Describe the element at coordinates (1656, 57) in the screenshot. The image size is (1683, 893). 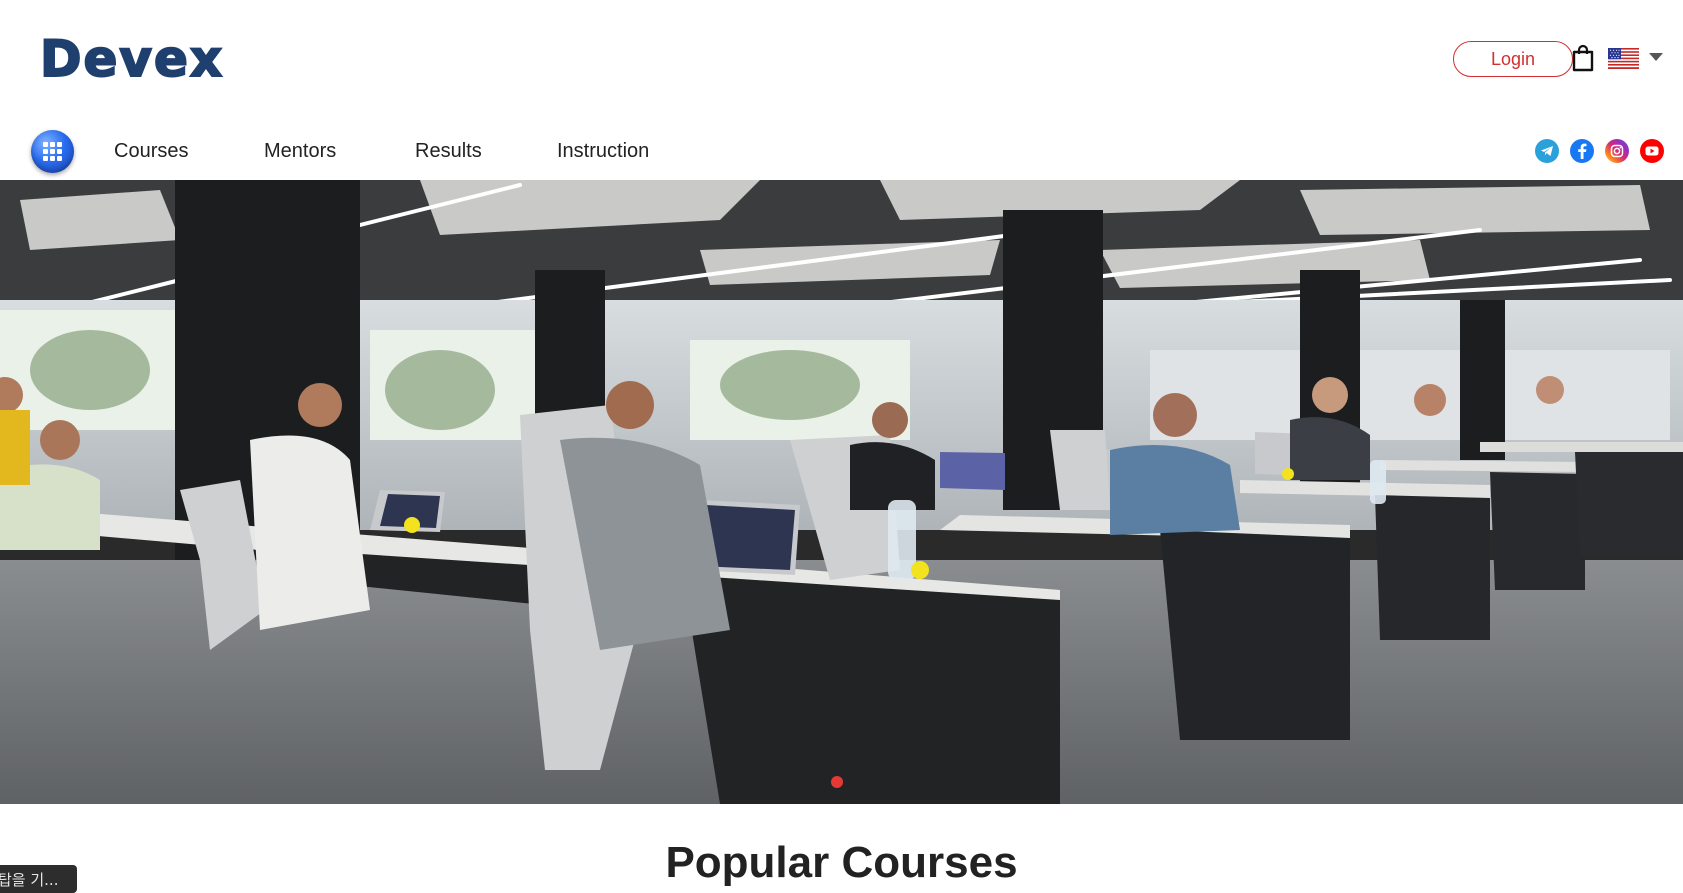
I see `language-dropdown-caret-icon` at that location.